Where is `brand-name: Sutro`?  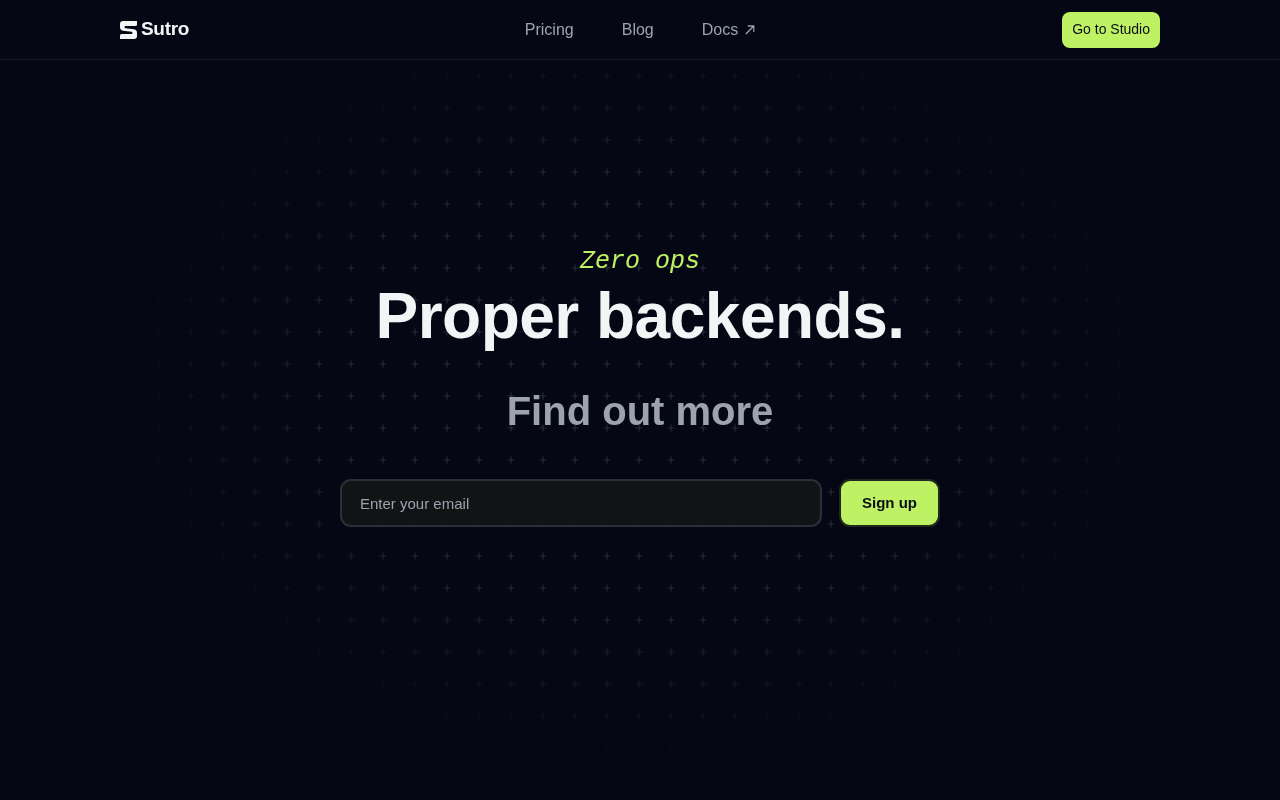
brand-name: Sutro is located at coordinates (165, 29).